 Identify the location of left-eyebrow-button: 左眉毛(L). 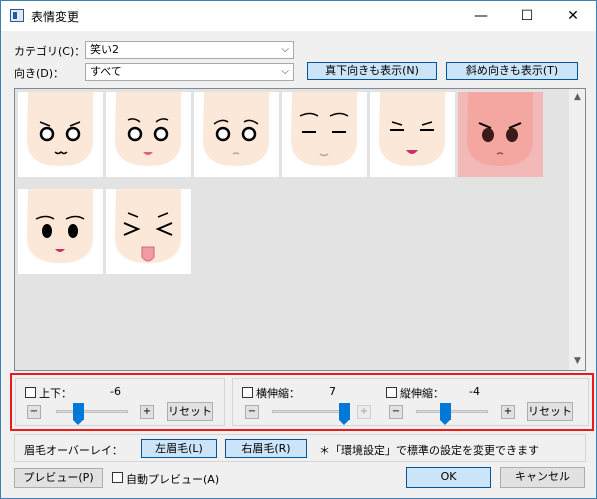
(179, 448).